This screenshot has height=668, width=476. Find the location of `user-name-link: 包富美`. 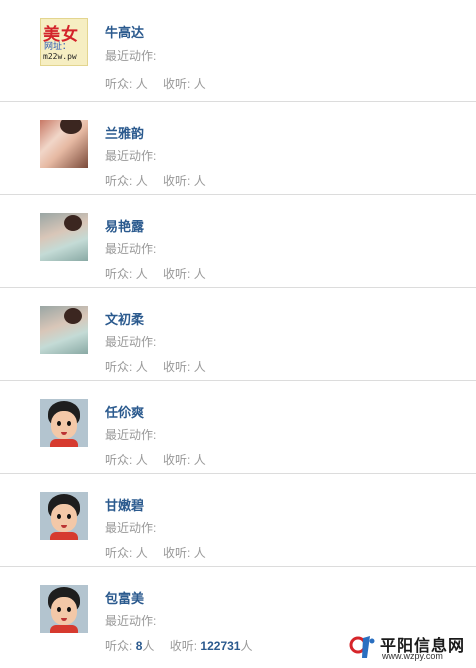

user-name-link: 包富美 is located at coordinates (124, 597).